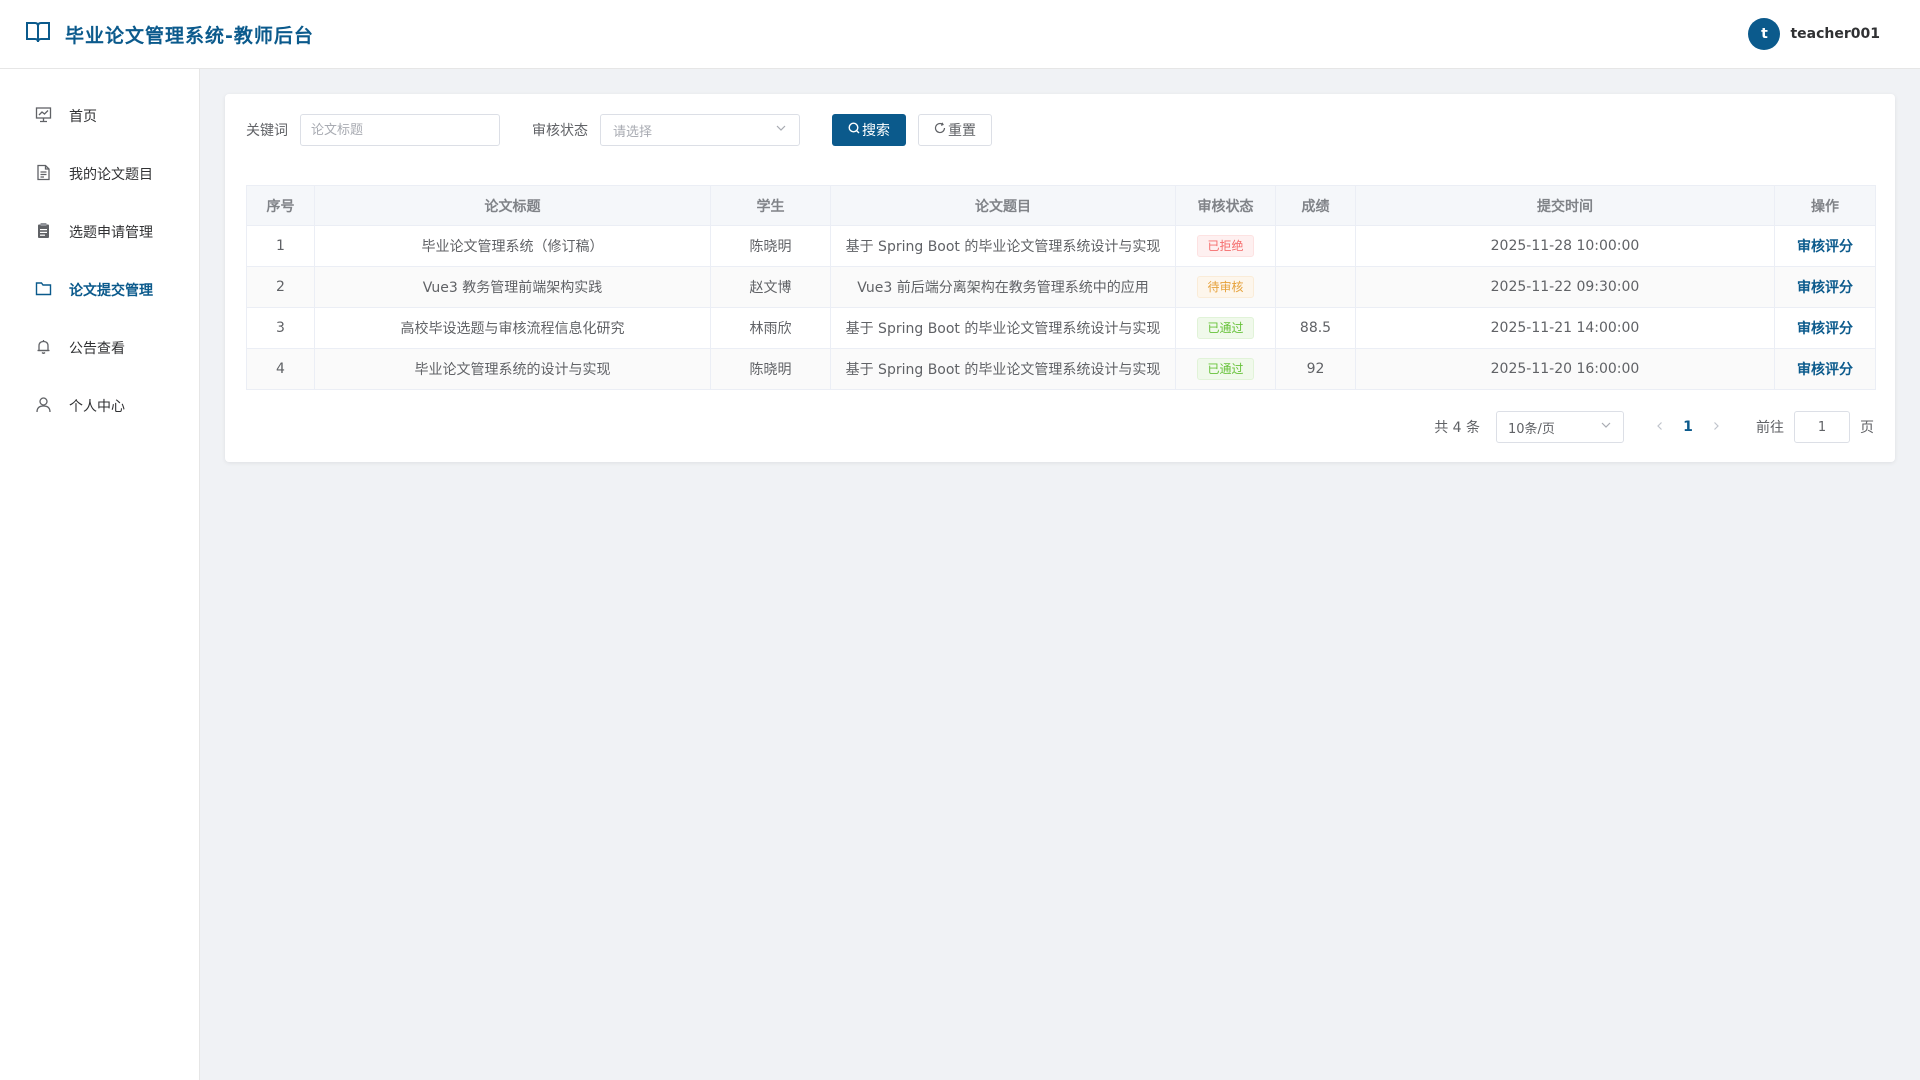 The height and width of the screenshot is (1080, 1920). What do you see at coordinates (770, 287) in the screenshot?
I see `cell-student: 赵文博` at bounding box center [770, 287].